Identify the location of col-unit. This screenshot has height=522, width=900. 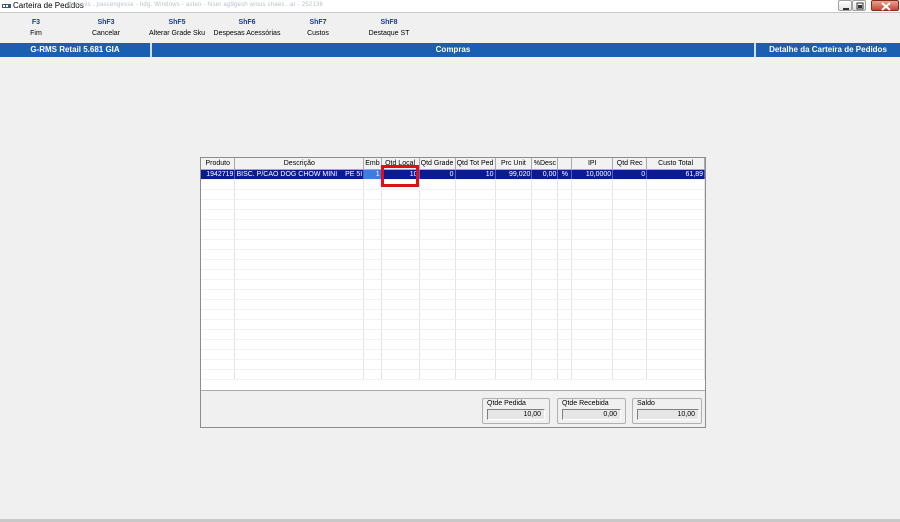
(565, 164).